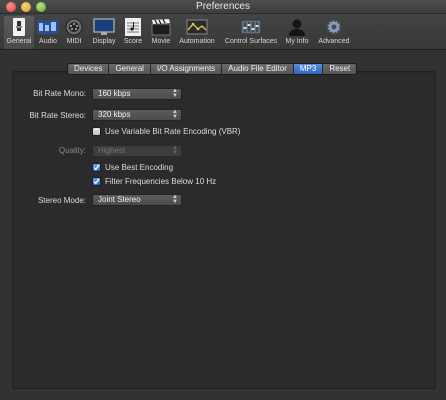 This screenshot has width=446, height=400. What do you see at coordinates (308, 69) in the screenshot?
I see `tab-mp3: MP3` at bounding box center [308, 69].